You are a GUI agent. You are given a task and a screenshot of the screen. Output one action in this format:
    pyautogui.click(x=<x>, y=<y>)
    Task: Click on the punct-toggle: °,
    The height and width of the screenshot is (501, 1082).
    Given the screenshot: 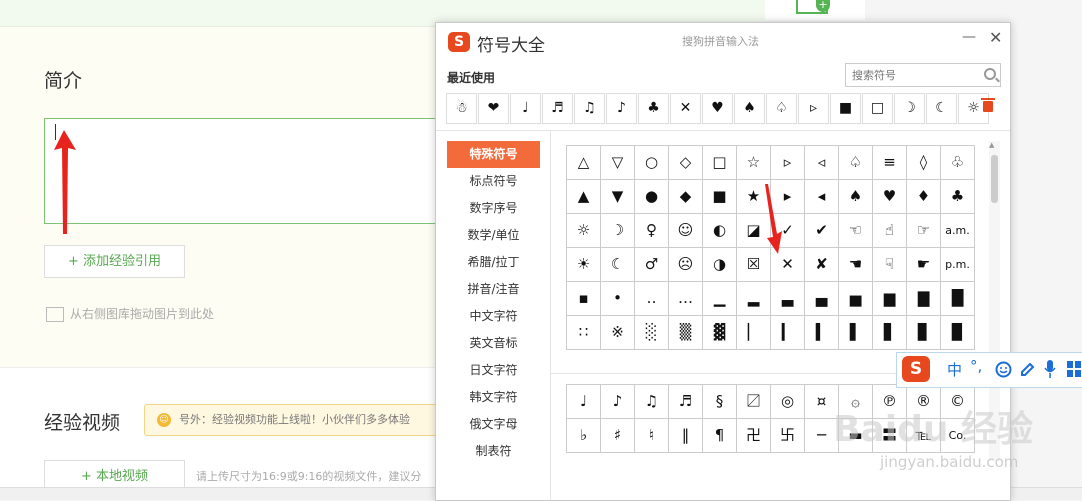 What is the action you would take?
    pyautogui.click(x=976, y=366)
    